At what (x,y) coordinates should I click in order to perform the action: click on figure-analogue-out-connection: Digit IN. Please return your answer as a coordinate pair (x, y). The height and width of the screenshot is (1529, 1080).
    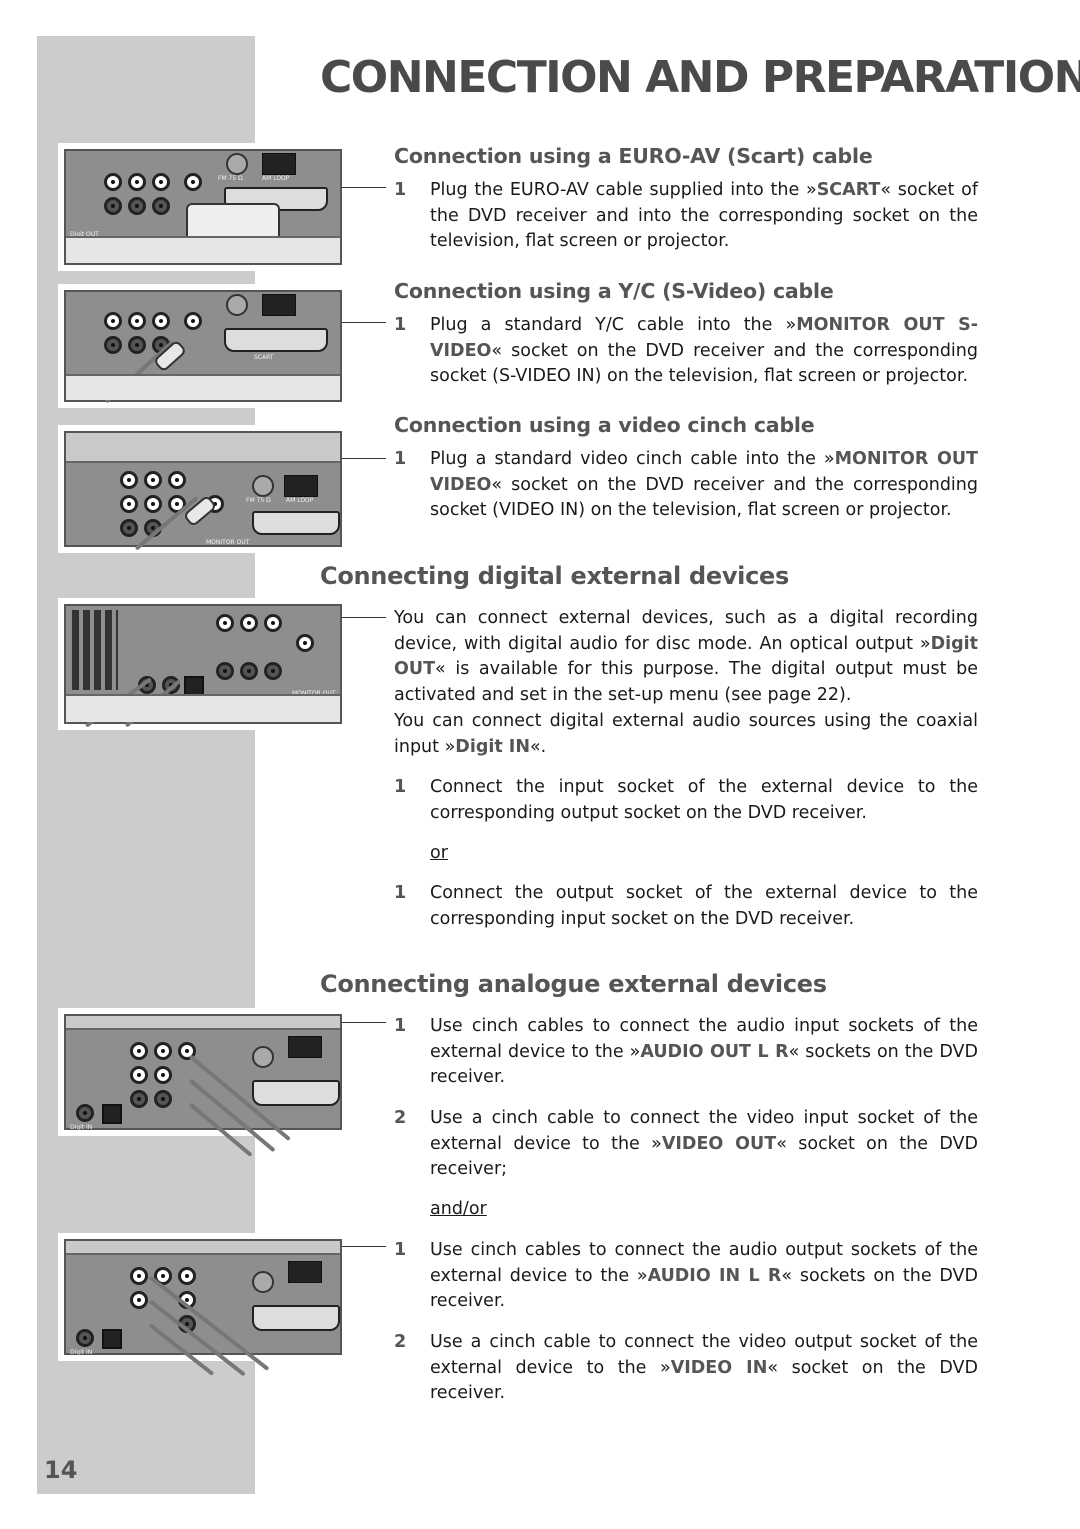
    Looking at the image, I should click on (203, 1082).